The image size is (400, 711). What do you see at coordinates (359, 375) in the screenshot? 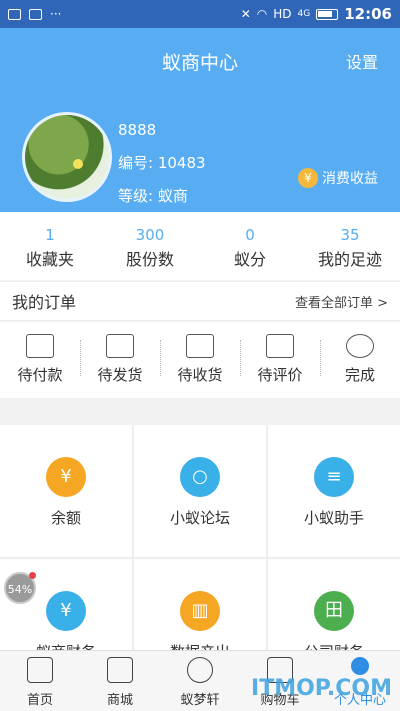
I see `order-status-label: 完成` at bounding box center [359, 375].